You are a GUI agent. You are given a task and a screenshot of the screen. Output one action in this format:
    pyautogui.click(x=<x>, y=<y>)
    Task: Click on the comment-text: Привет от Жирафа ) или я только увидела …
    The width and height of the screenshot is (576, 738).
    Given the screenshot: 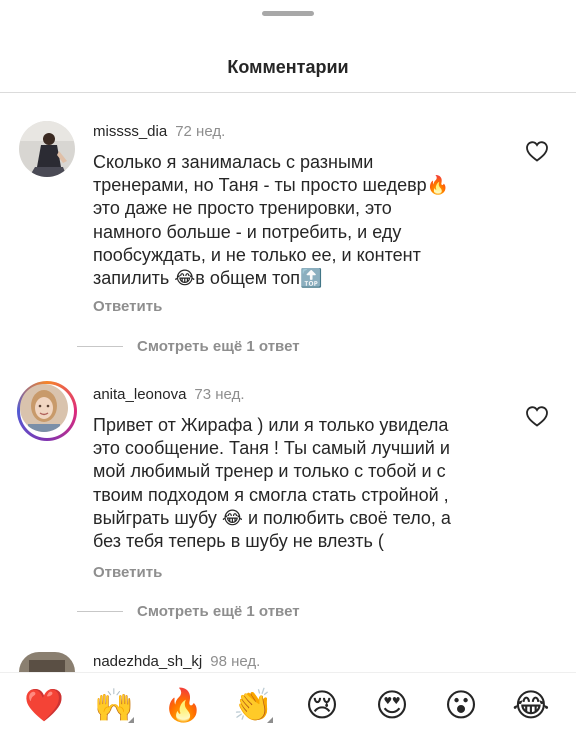 What is the action you would take?
    pyautogui.click(x=298, y=483)
    